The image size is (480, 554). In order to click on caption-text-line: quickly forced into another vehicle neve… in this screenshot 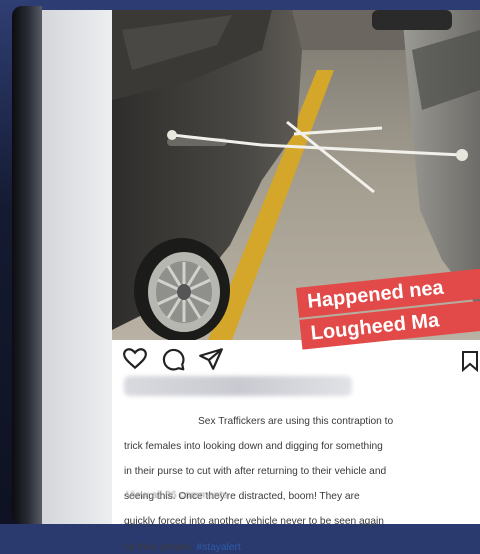, I will do `click(254, 522)`.